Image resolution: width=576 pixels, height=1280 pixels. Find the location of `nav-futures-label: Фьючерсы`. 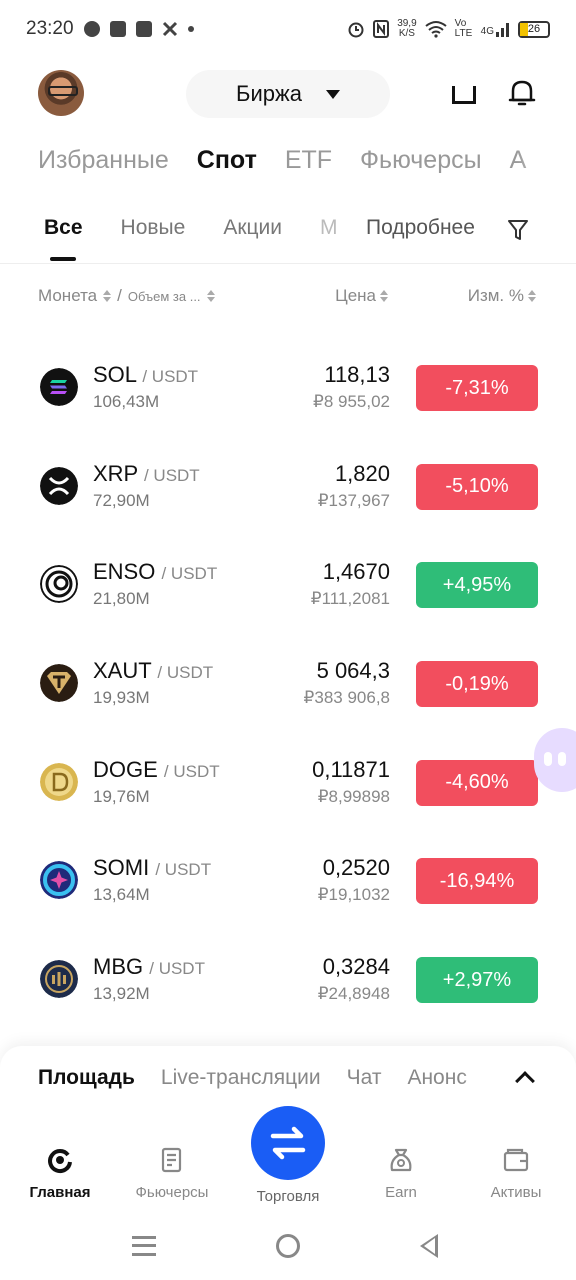

nav-futures-label: Фьючерсы is located at coordinates (172, 1192).